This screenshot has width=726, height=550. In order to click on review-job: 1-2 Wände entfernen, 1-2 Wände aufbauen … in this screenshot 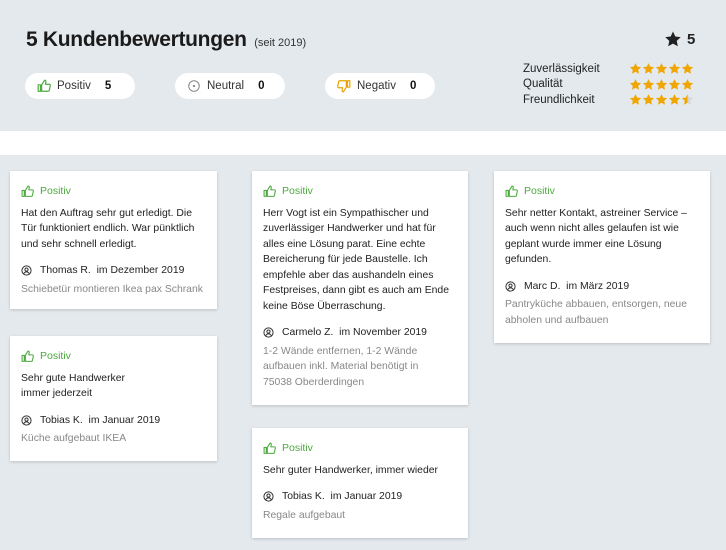, I will do `click(350, 367)`.